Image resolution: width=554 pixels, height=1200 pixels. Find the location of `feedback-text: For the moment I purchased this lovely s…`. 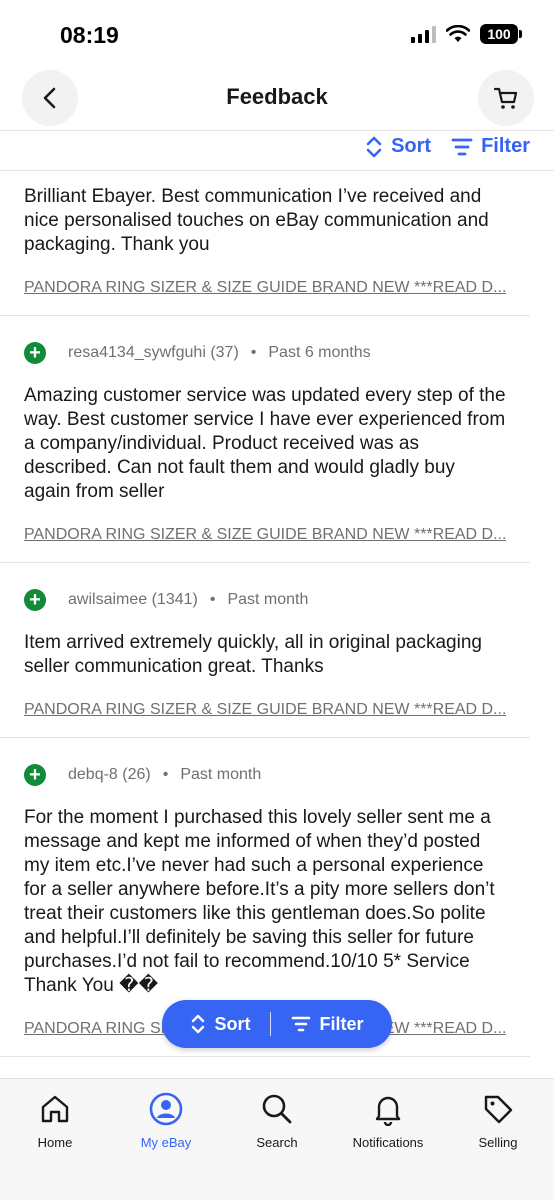

feedback-text: For the moment I purchased this lovely s… is located at coordinates (259, 901).